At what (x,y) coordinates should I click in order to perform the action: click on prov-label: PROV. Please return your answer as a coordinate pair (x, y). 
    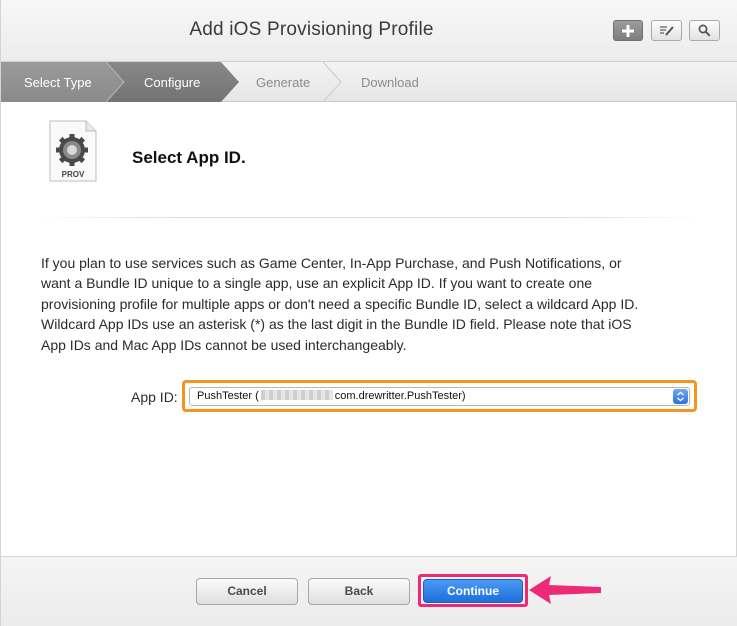
    Looking at the image, I should click on (73, 174).